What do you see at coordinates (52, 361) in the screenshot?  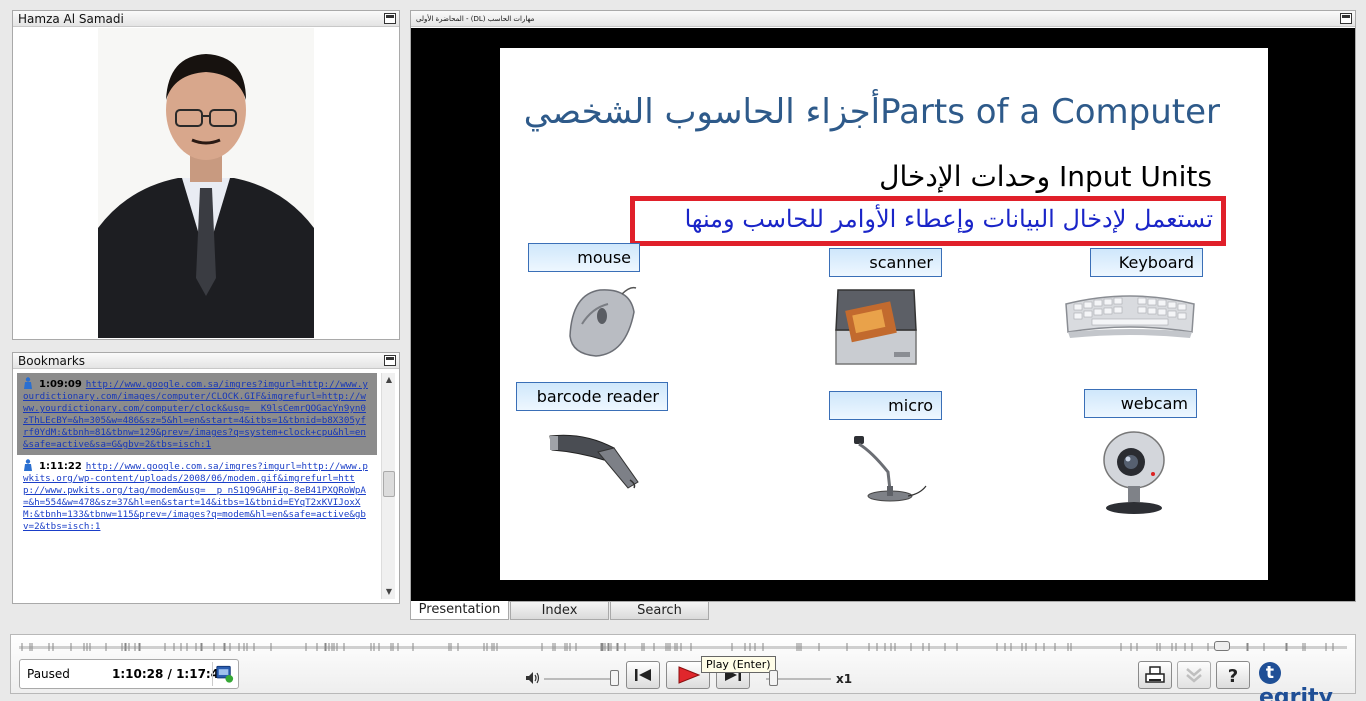 I see `bookmarks-title: Bookmarks` at bounding box center [52, 361].